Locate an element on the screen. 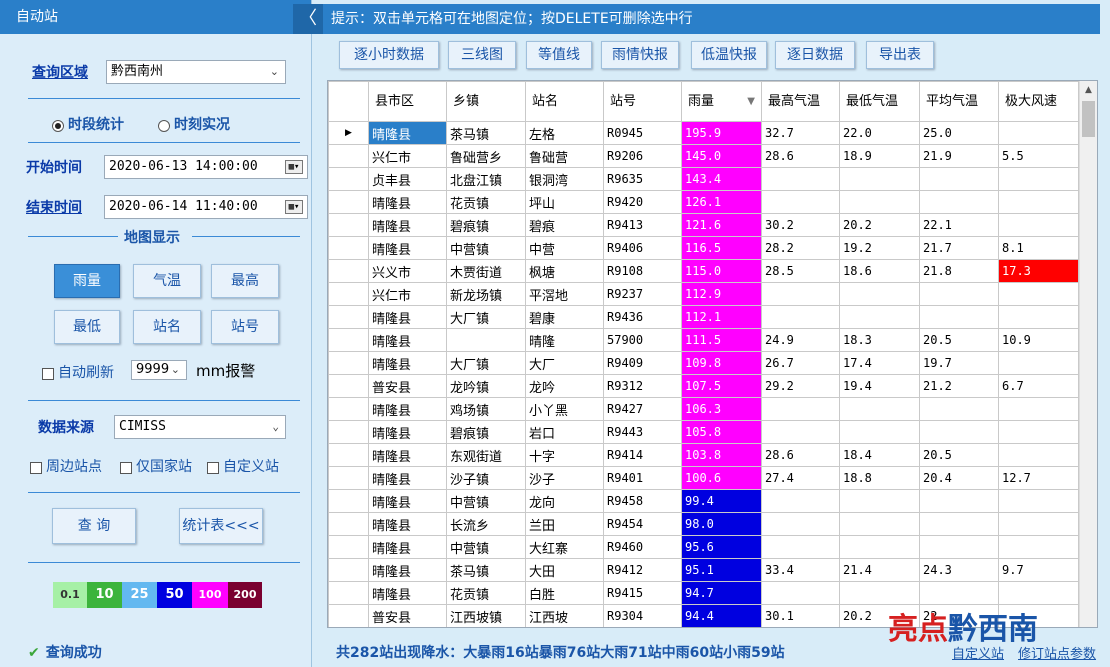  cell-town is located at coordinates (486, 340).